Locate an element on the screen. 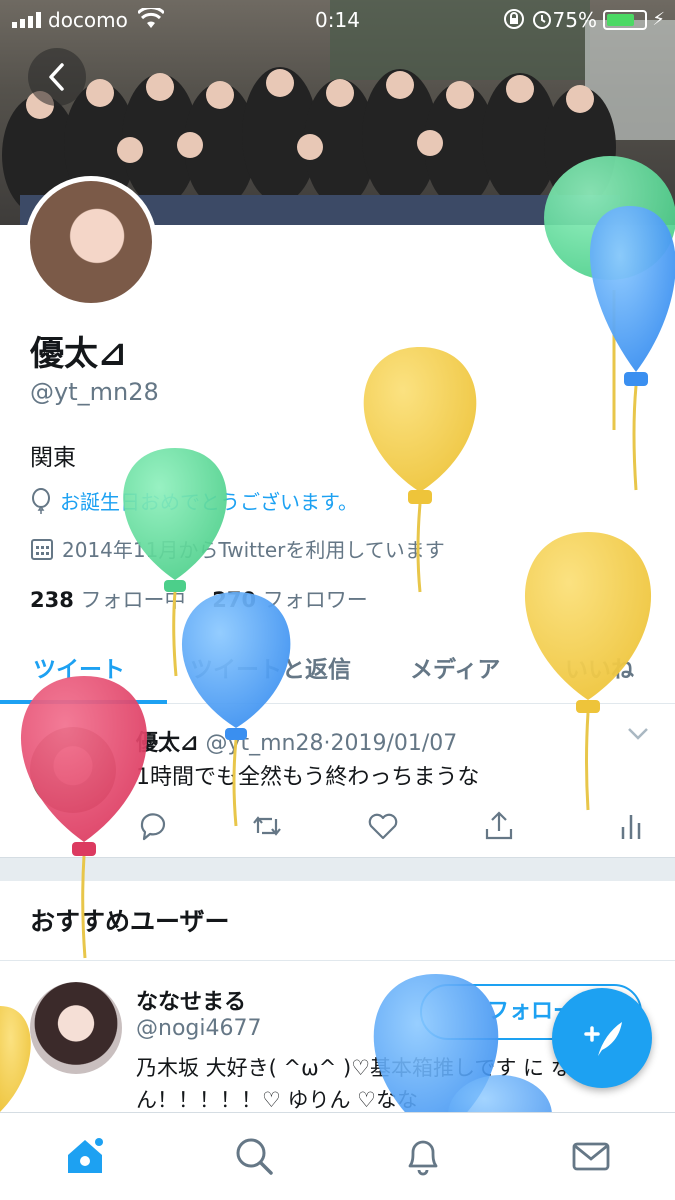  follow-stats: 238 フォロー中 270 フォロワー is located at coordinates (199, 599).